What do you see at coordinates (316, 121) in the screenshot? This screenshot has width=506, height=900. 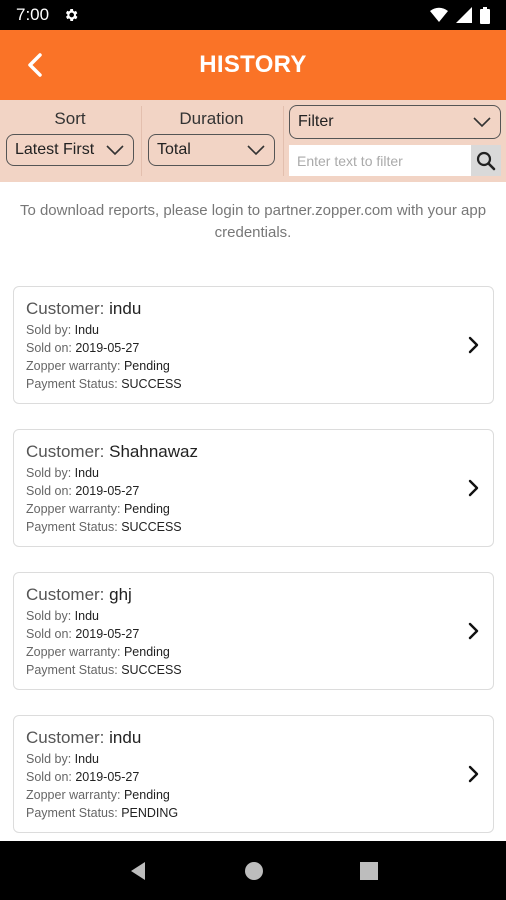 I see `filter-value: Filter` at bounding box center [316, 121].